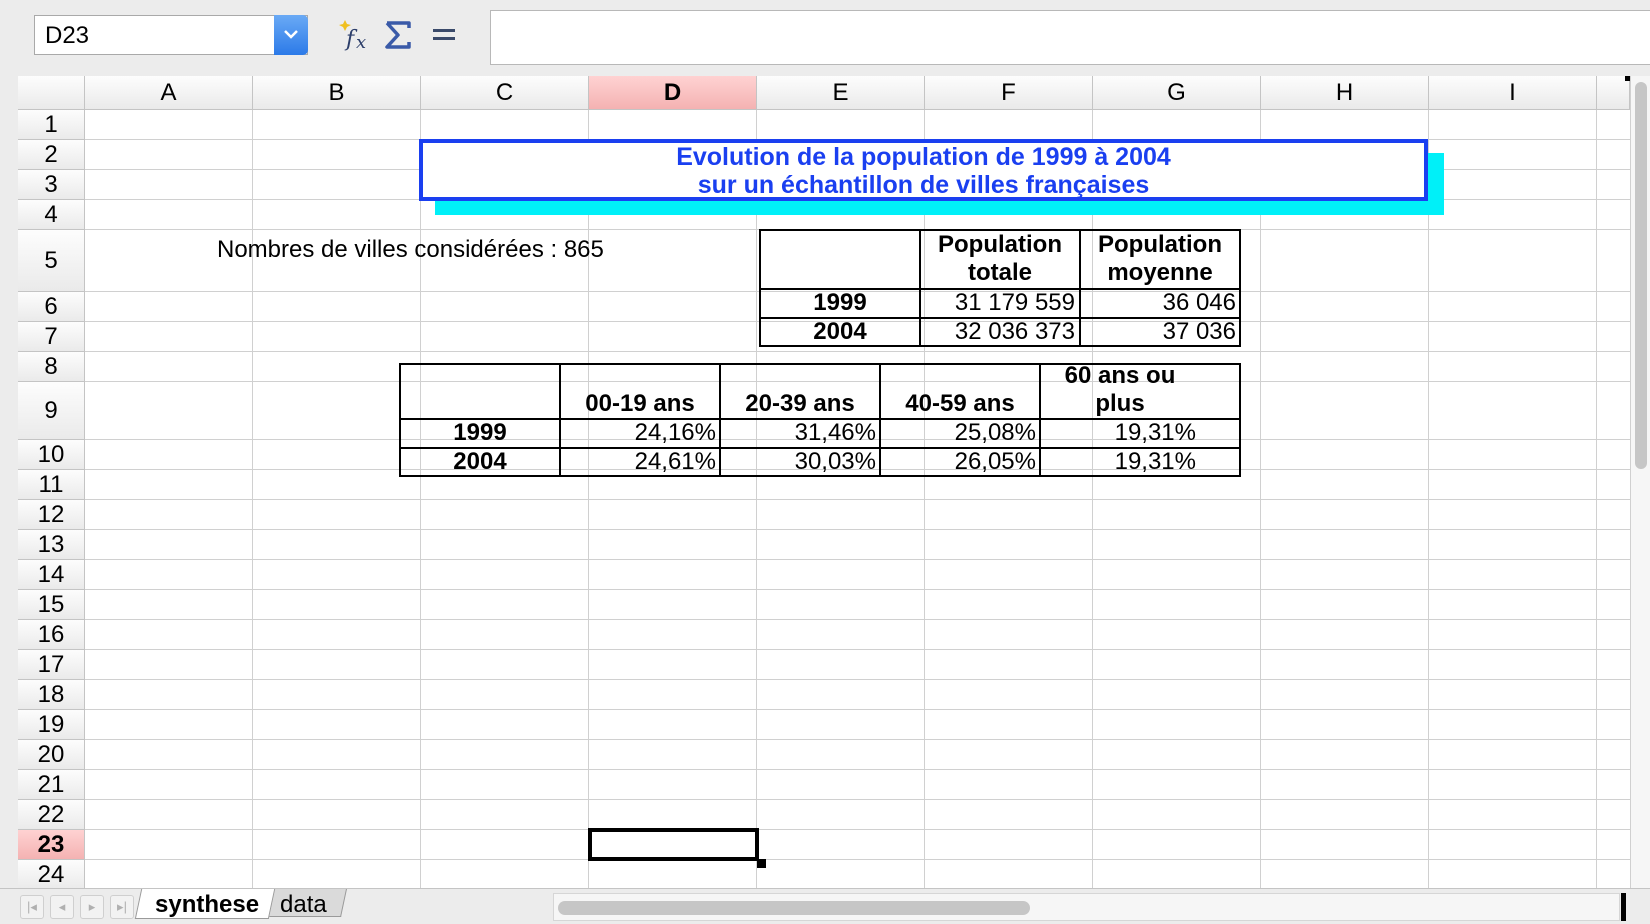  Describe the element at coordinates (1641, 275) in the screenshot. I see `vertical-scroll-thumb` at that location.